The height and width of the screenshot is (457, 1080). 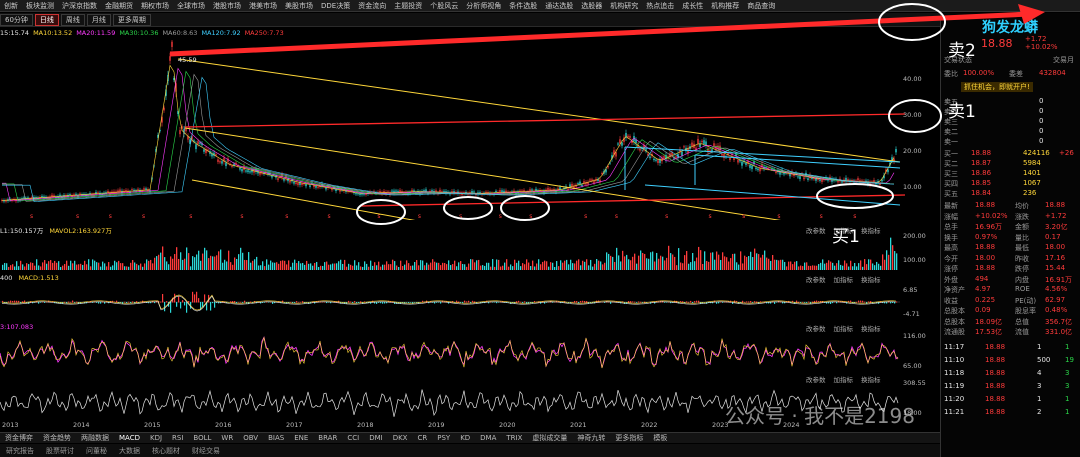 What do you see at coordinates (206, 451) in the screenshot?
I see `info-tab: 财经交易` at bounding box center [206, 451].